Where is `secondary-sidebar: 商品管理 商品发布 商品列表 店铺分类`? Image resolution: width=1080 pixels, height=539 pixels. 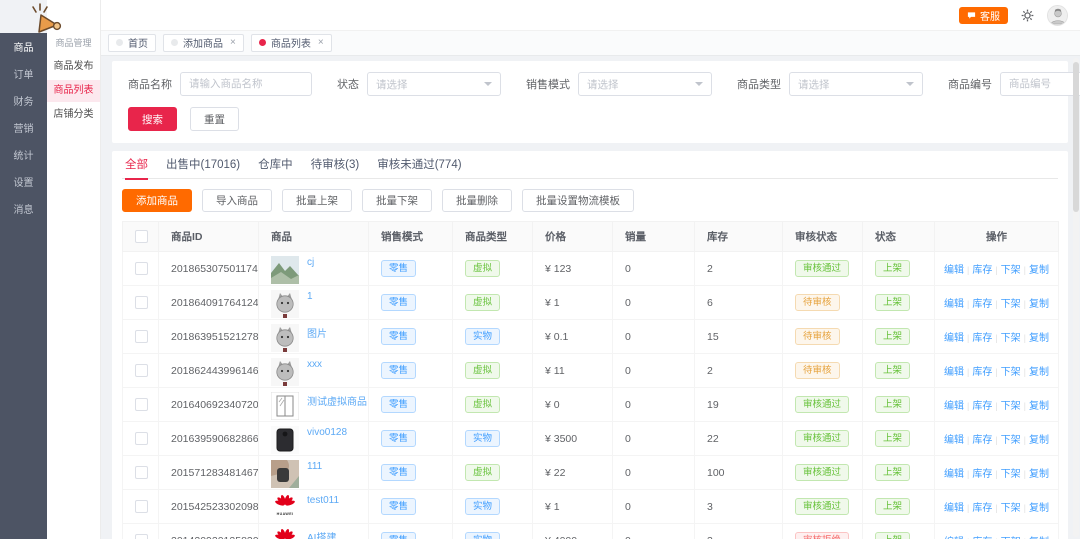
secondary-sidebar: 商品管理 商品发布 商品列表 店铺分类 is located at coordinates (74, 269).